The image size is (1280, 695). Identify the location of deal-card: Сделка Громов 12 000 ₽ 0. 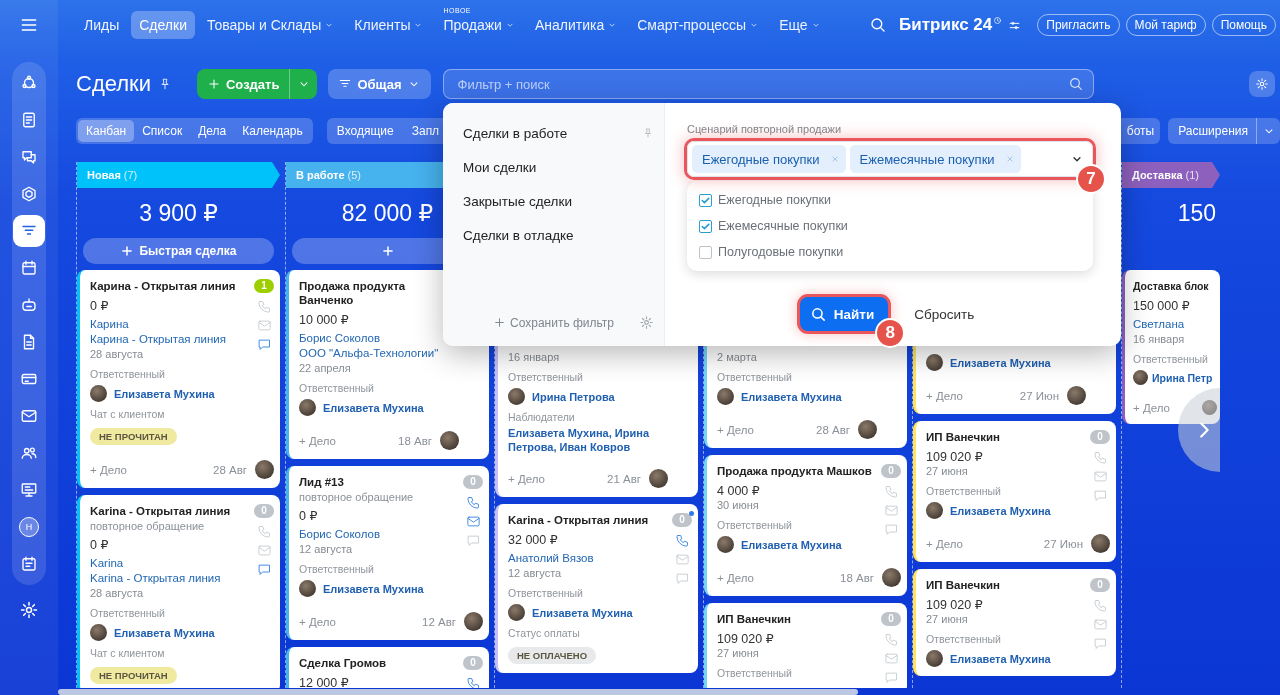
(387, 667).